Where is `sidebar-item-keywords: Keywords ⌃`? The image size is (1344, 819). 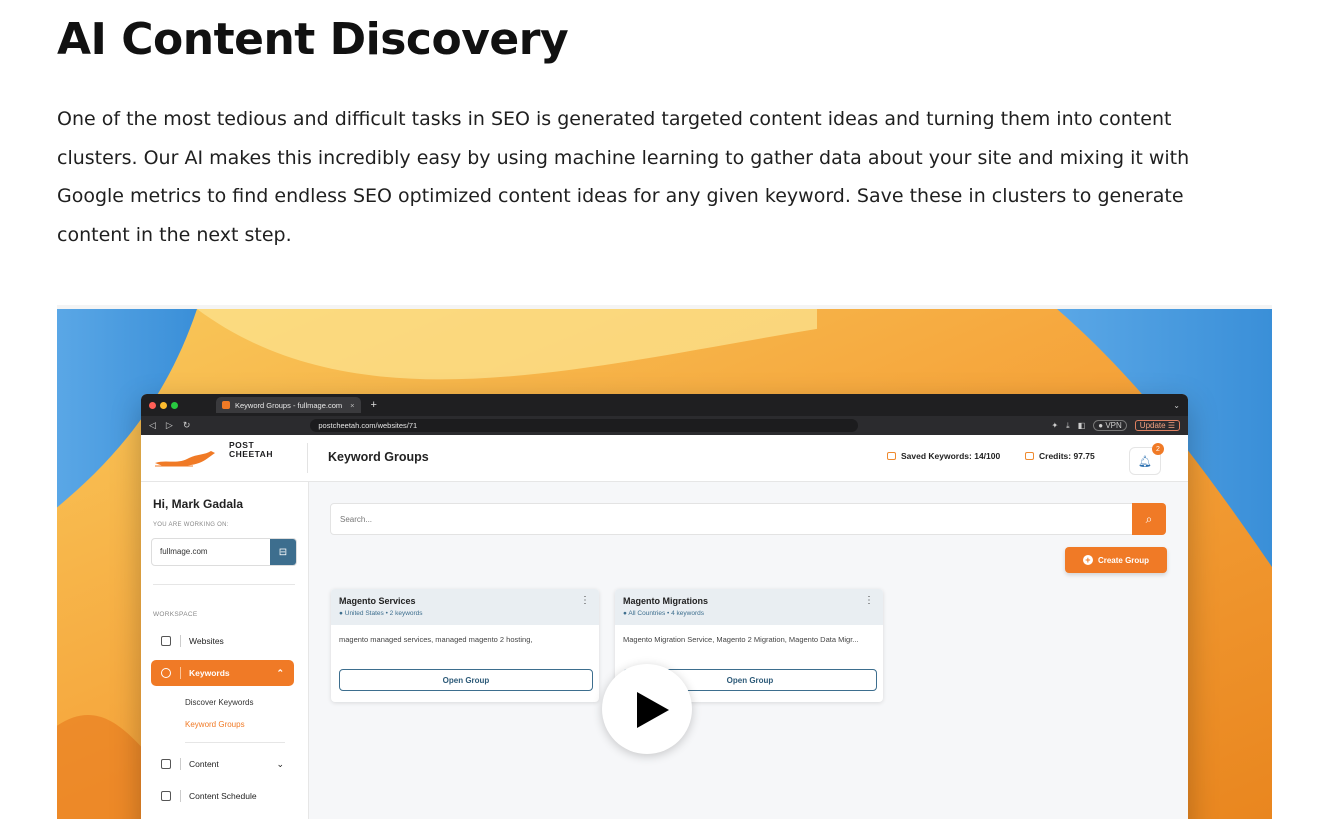
sidebar-item-keywords: Keywords ⌃ is located at coordinates (222, 673).